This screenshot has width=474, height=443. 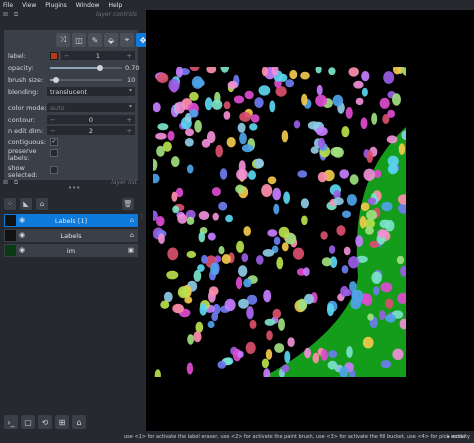 I want to click on paint-brush-button: ✎, so click(x=95, y=40).